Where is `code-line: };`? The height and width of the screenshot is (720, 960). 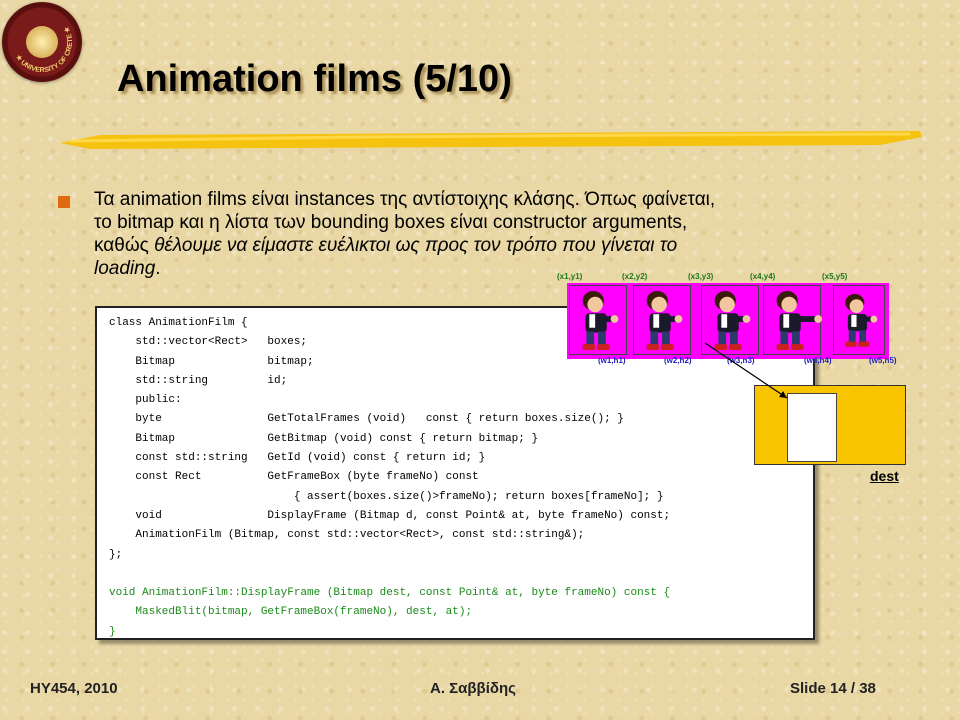 code-line: }; is located at coordinates (116, 554).